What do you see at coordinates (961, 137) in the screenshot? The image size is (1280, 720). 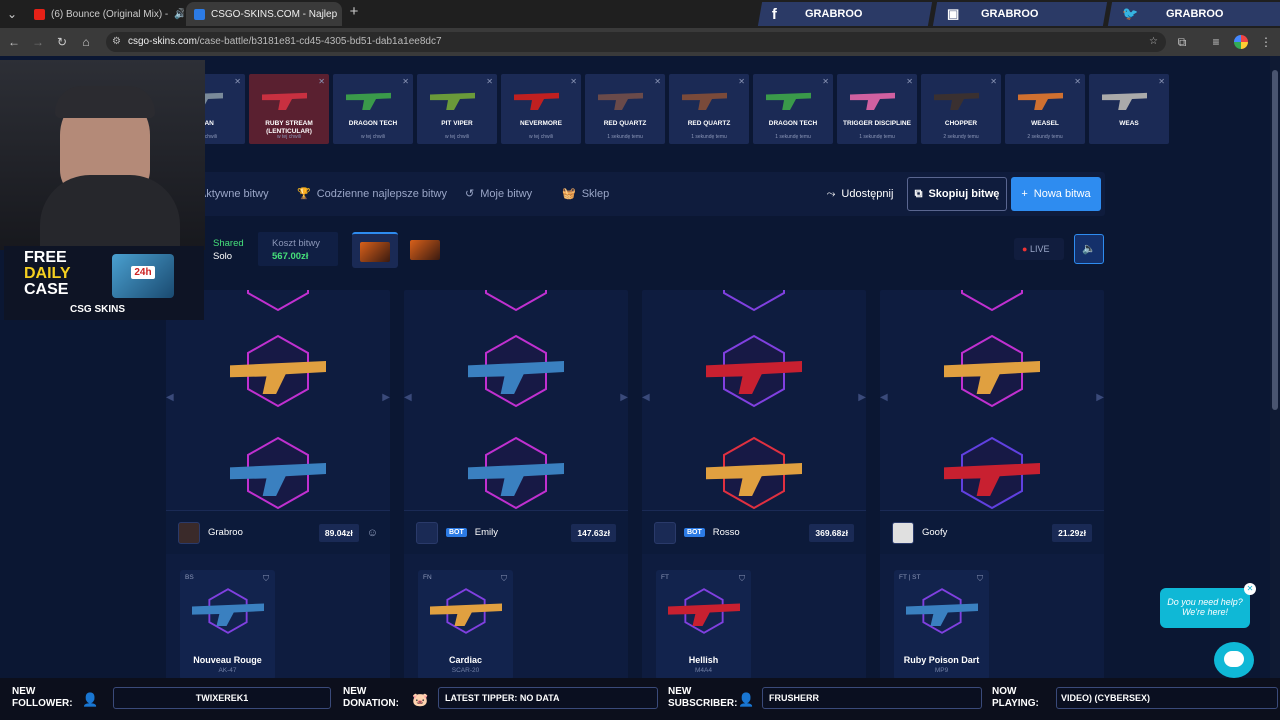 I see `live-drop-time: 2 sekundy temu` at bounding box center [961, 137].